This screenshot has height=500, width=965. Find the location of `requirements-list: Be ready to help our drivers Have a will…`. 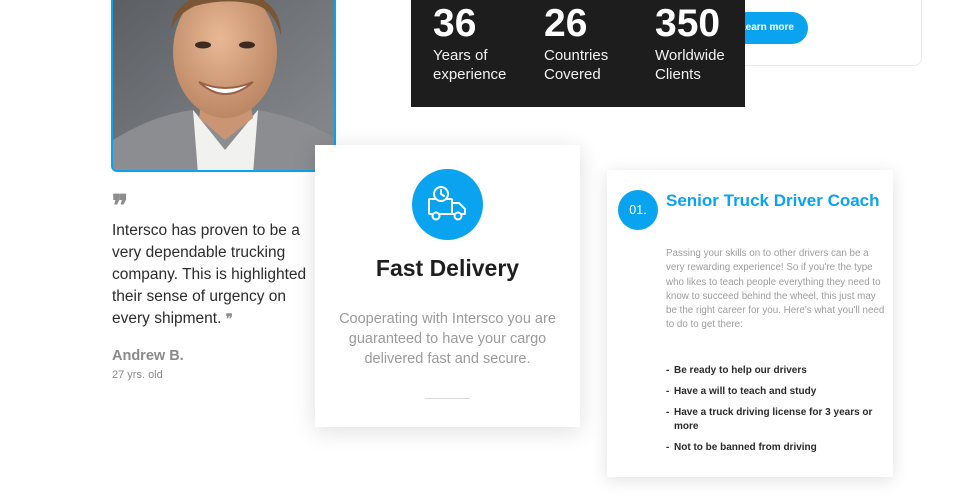

requirements-list: Be ready to help our drivers Have a will… is located at coordinates (777, 413).